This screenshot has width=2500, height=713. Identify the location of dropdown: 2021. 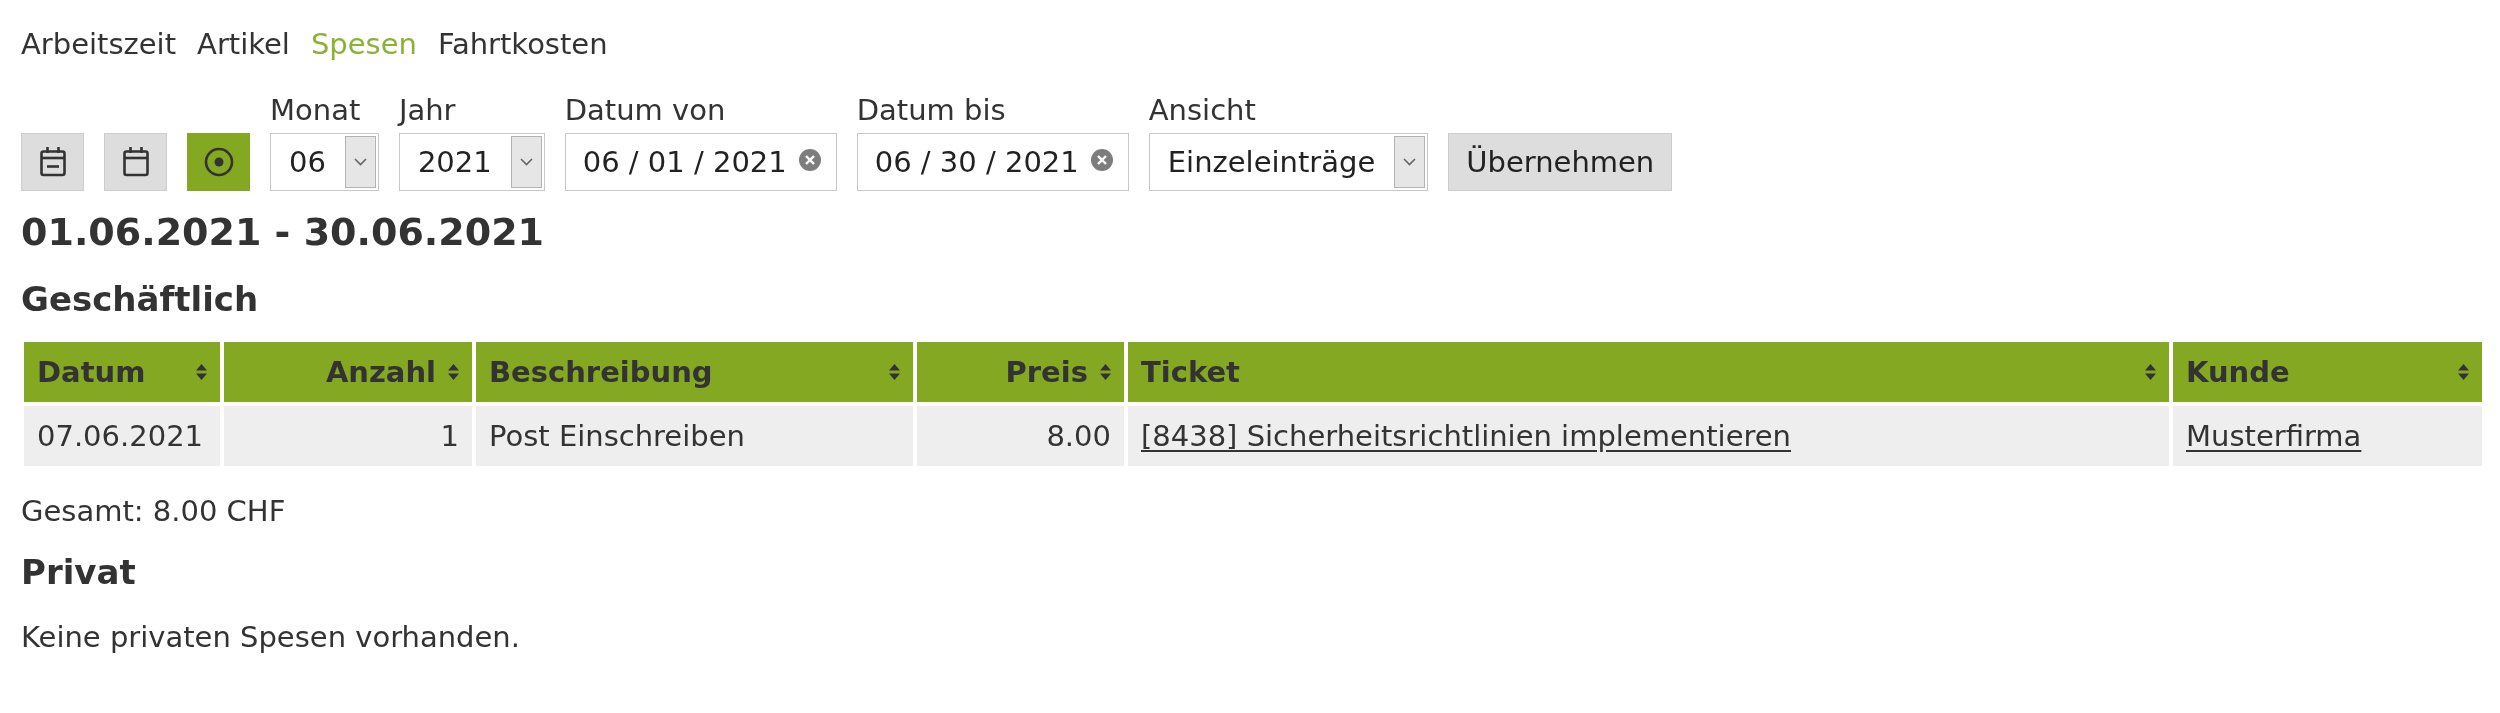
(471, 162).